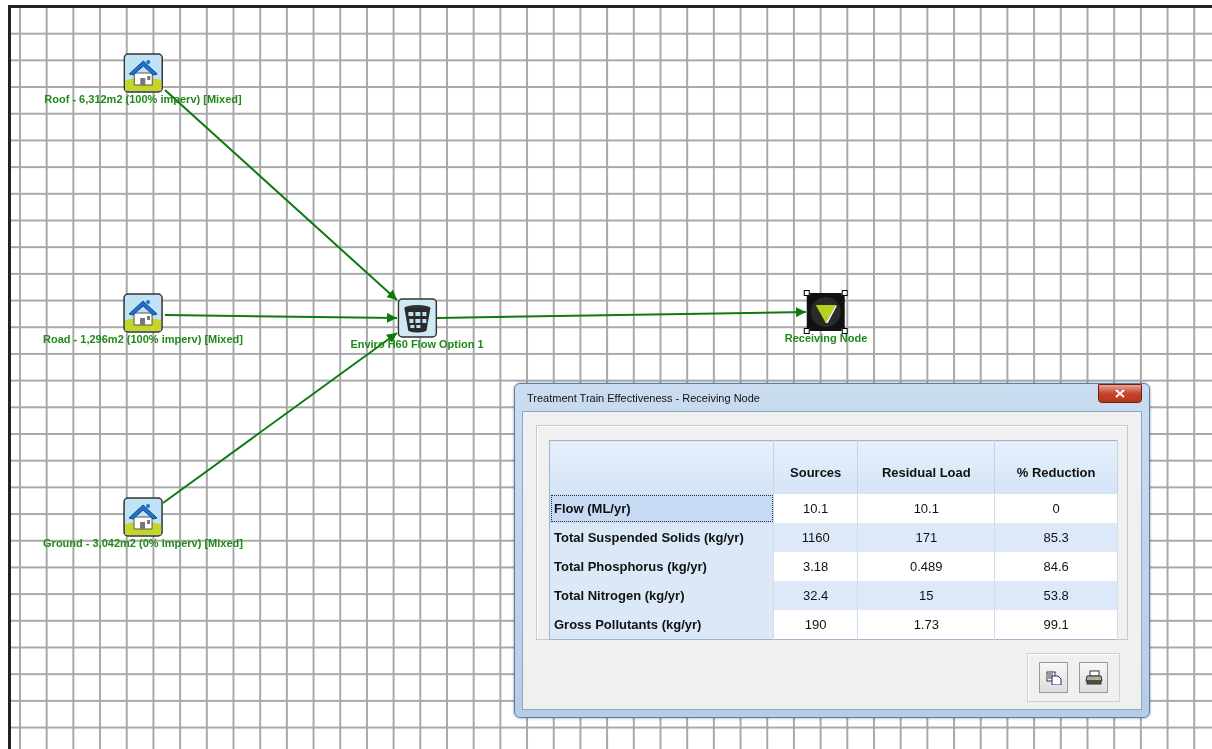  Describe the element at coordinates (661, 624) in the screenshot. I see `row-header: Gross Pollutants (kg/yr)` at that location.